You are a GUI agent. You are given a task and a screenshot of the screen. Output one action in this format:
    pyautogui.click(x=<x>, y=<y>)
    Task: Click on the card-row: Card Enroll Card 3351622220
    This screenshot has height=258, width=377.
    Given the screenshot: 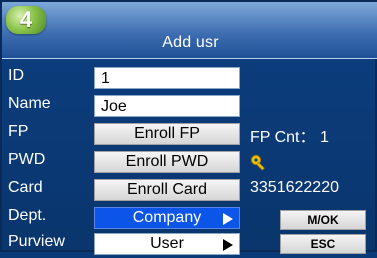 What is the action you would take?
    pyautogui.click(x=189, y=190)
    